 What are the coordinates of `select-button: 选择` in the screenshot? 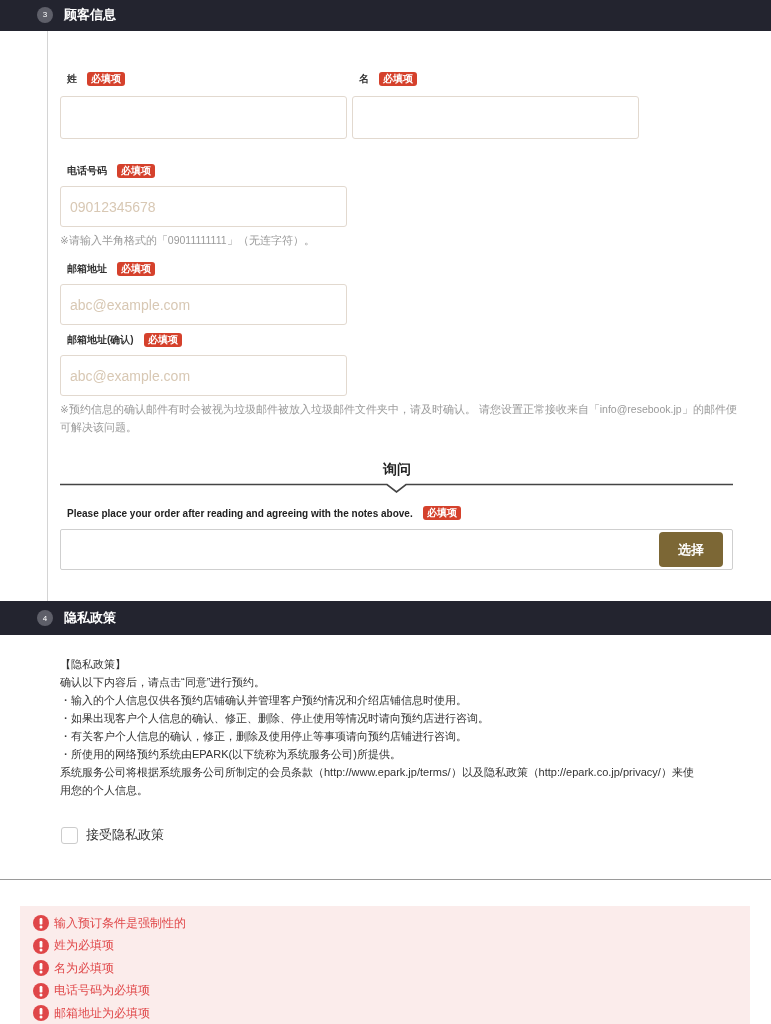 It's located at (691, 549).